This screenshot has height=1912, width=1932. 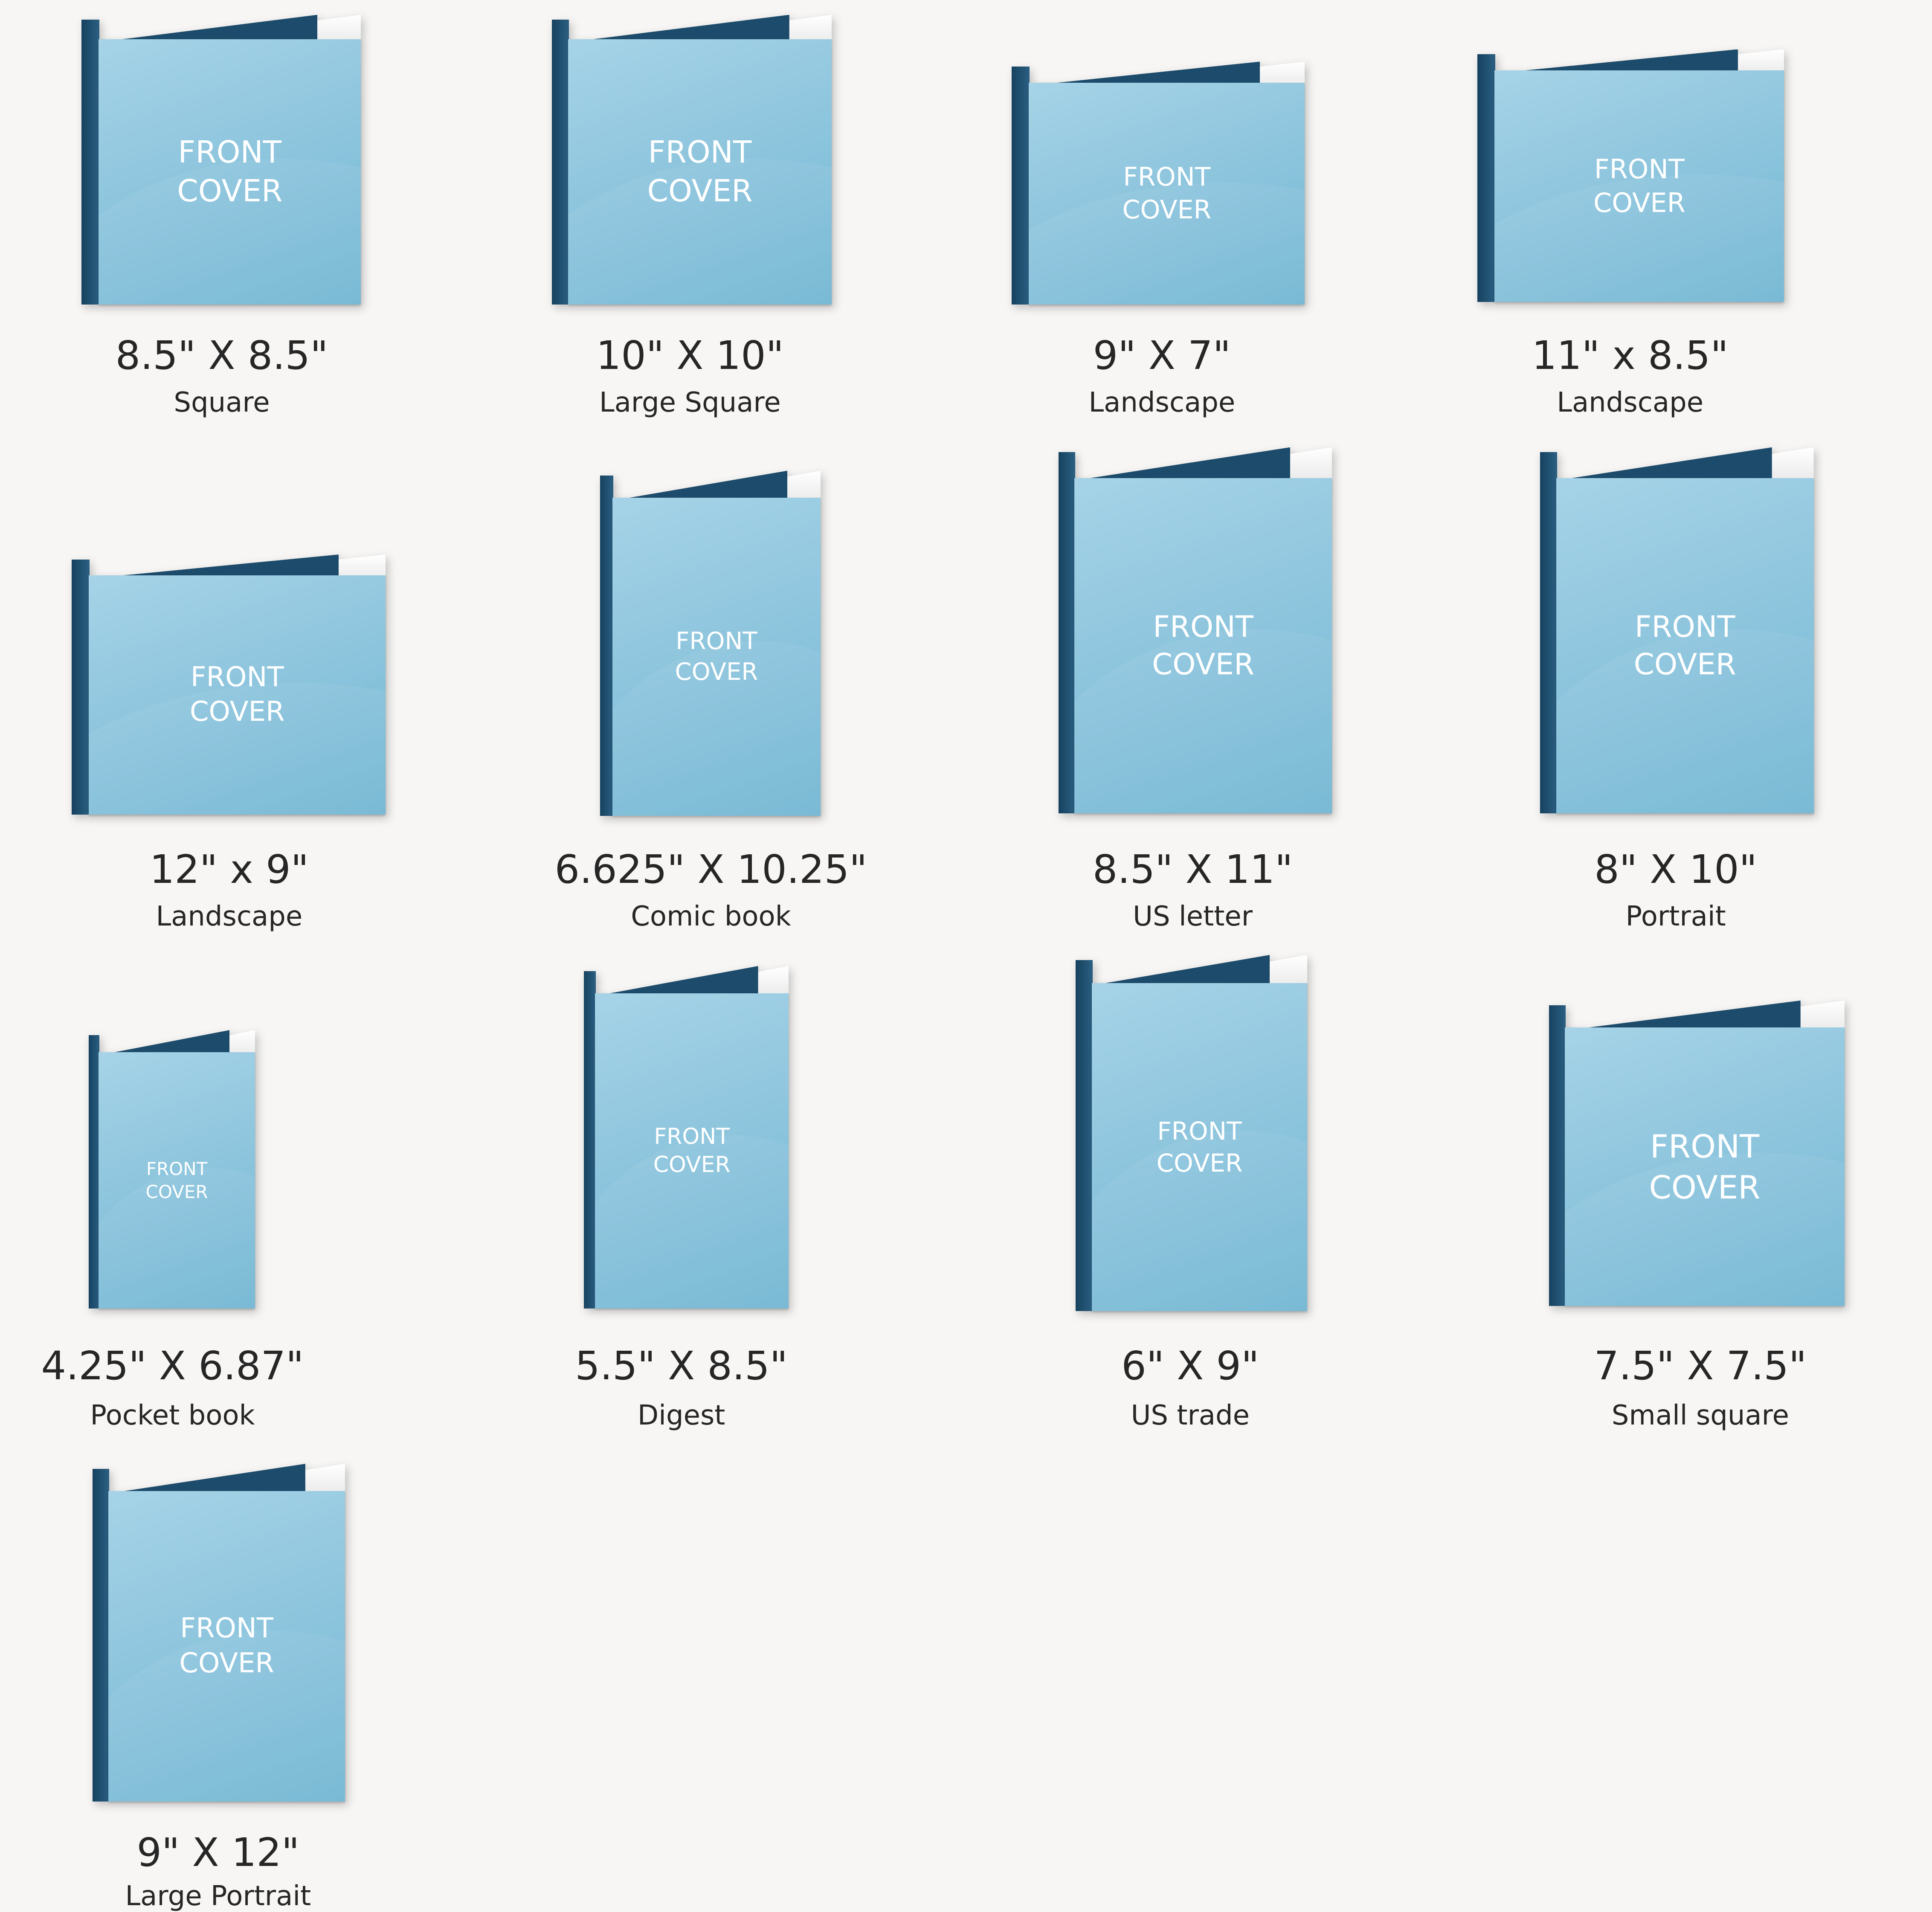 What do you see at coordinates (218, 1853) in the screenshot?
I see `book-size-label: 9" X 12"` at bounding box center [218, 1853].